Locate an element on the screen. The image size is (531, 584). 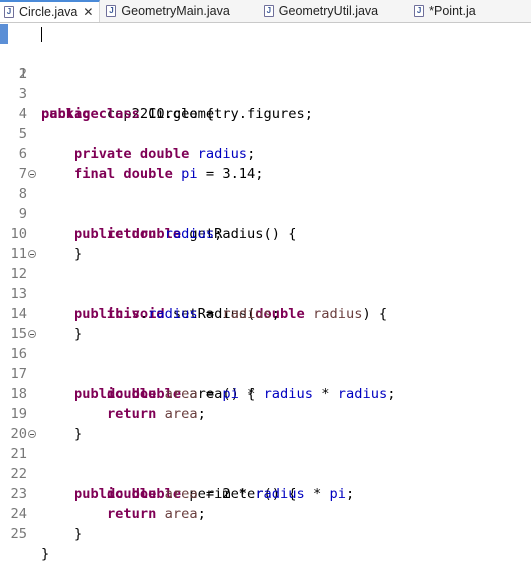
code-line: 6 final double pi = 3.14; is located at coordinates (265, 153).